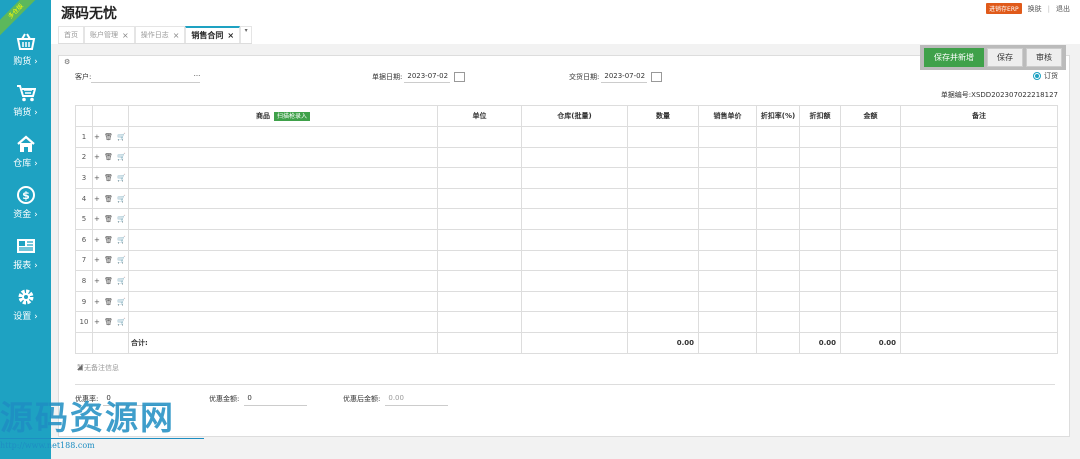  Describe the element at coordinates (246, 34) in the screenshot. I see `chevron-down-icon: ▾` at that location.